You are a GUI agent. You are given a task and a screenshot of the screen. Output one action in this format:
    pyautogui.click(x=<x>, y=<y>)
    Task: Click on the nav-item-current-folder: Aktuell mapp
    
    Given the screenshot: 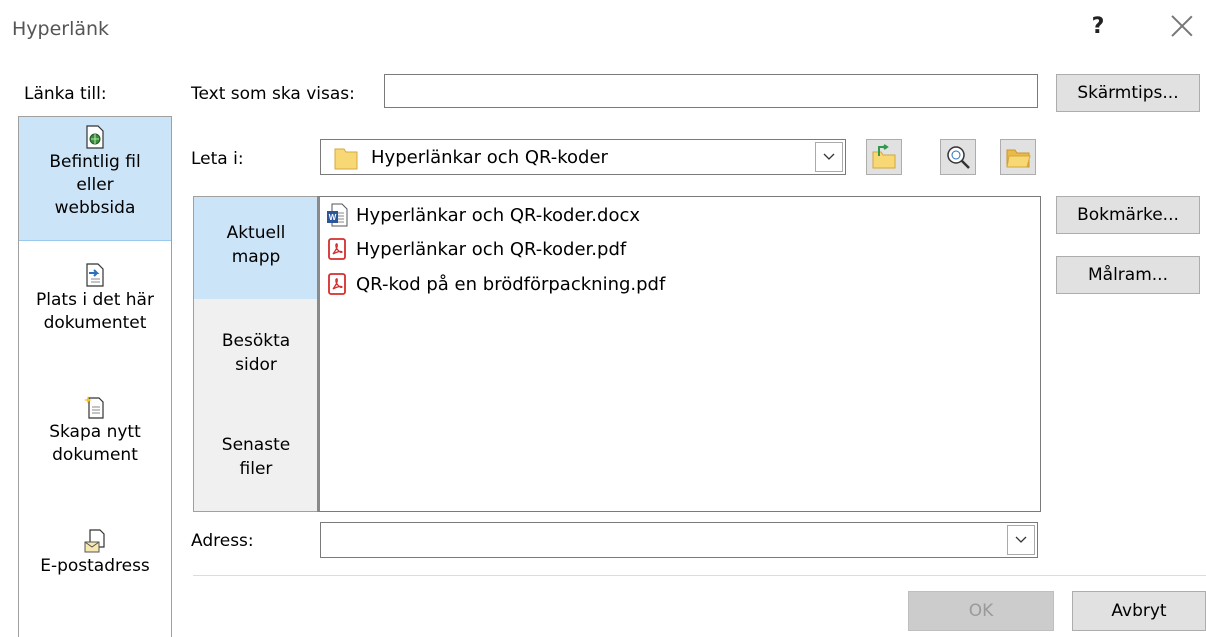 What is the action you would take?
    pyautogui.click(x=256, y=248)
    